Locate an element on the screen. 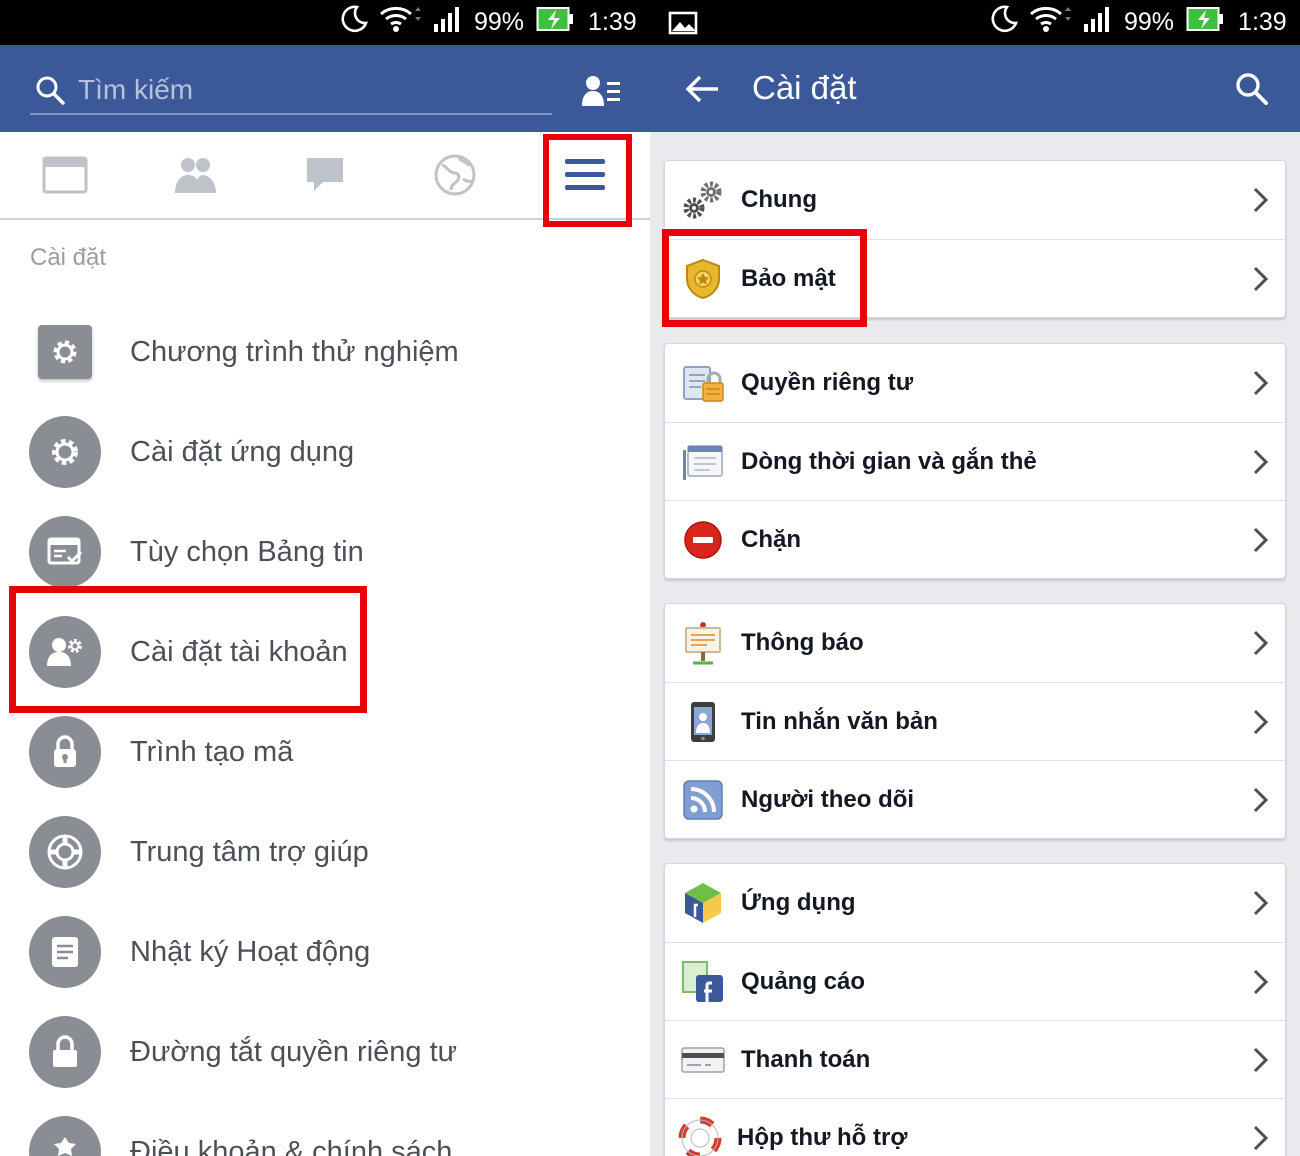 This screenshot has width=1300, height=1156. settings-row-label: Quảng cáo is located at coordinates (803, 981).